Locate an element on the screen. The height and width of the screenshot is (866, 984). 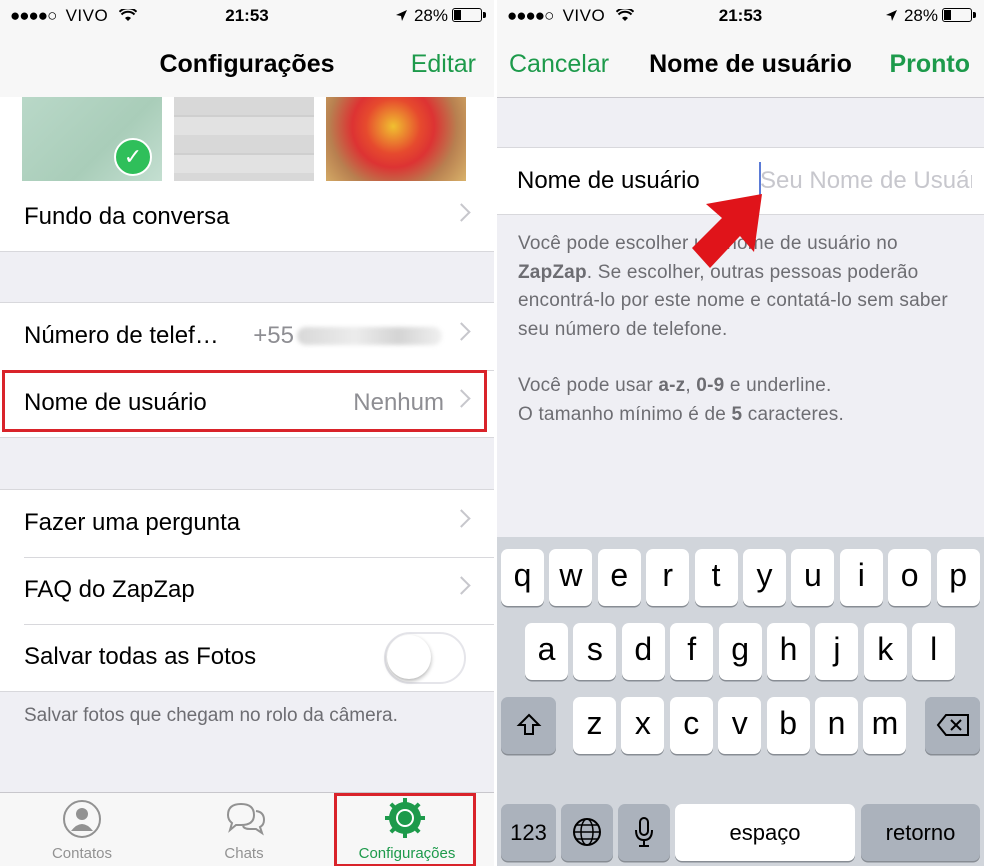
key-o: o is located at coordinates (910, 577).